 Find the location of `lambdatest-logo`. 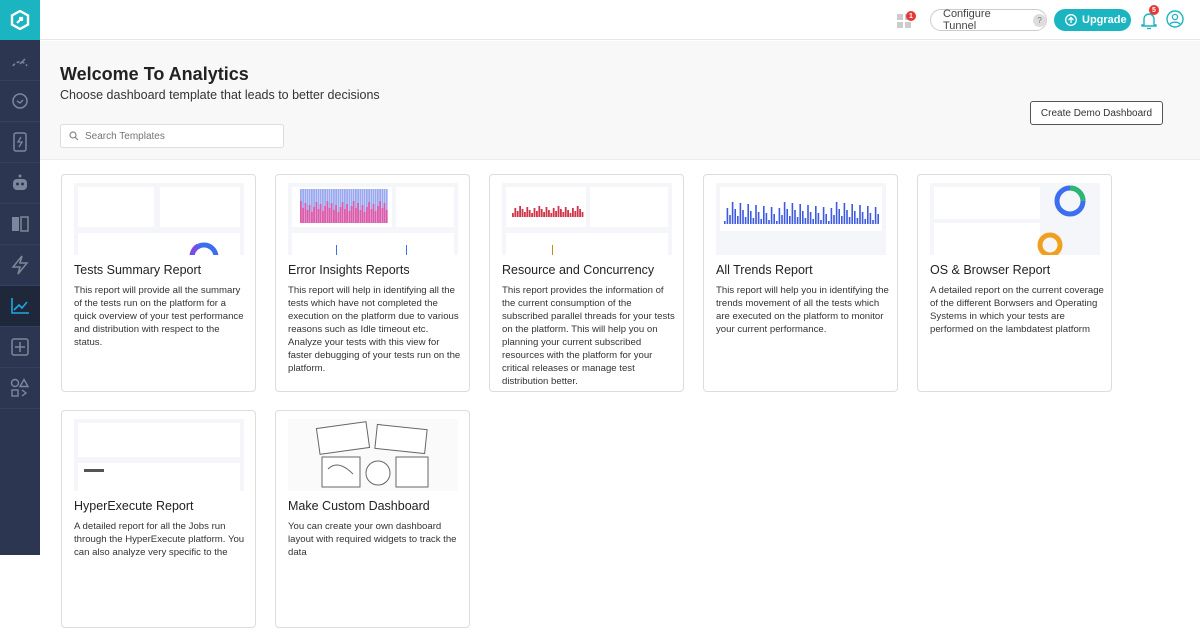

lambdatest-logo is located at coordinates (20, 20).